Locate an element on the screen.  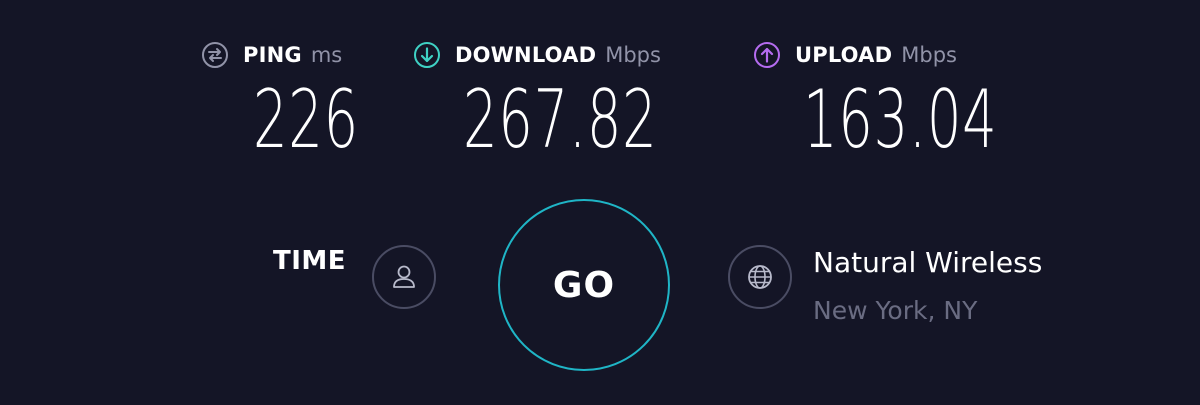
ping-metric: PING ms 226 is located at coordinates (279, 100).